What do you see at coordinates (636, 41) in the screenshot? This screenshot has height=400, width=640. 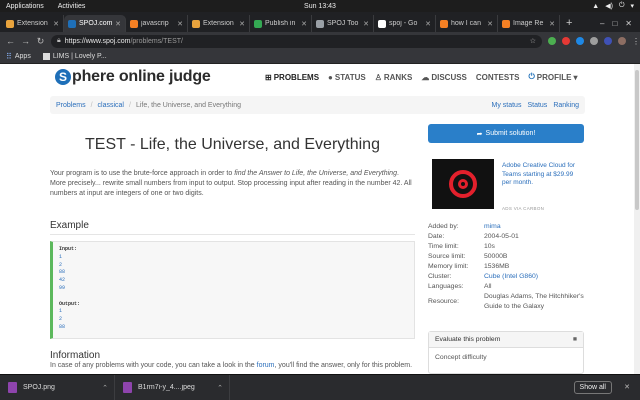 I see `menu-kebab-icon: ⋮` at bounding box center [636, 41].